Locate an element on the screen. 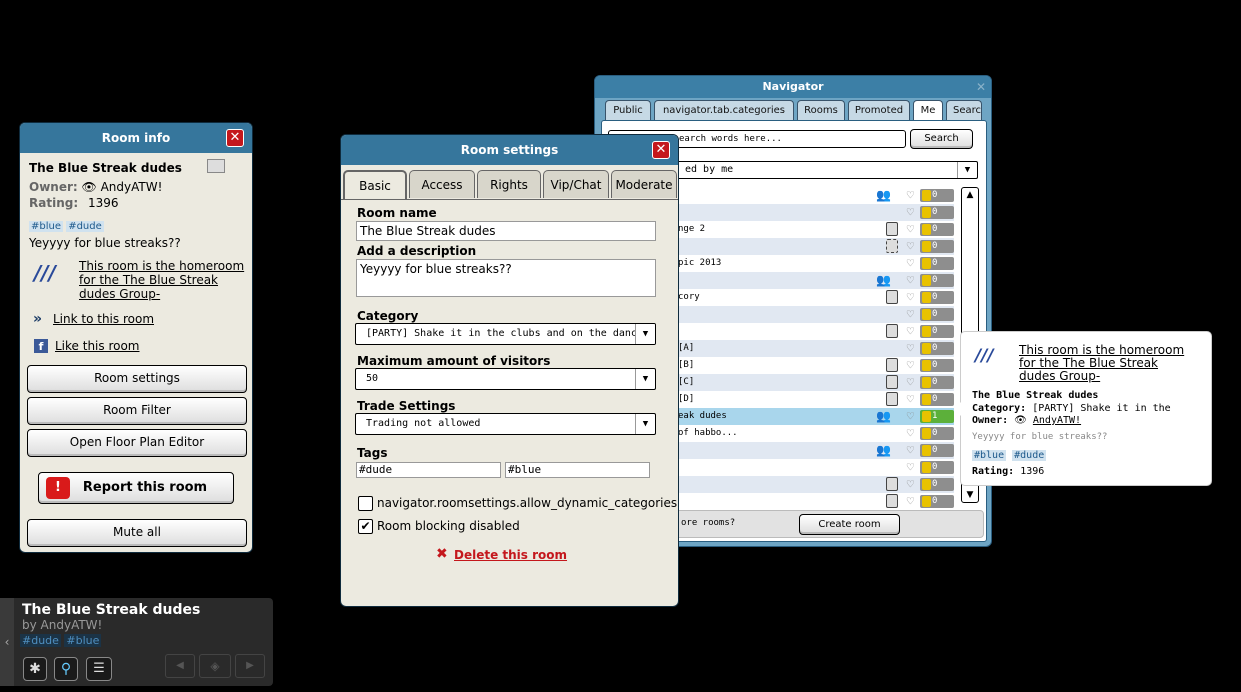 This screenshot has width=1241, height=692. max-visitors-select: 50 ▼ is located at coordinates (505, 379).